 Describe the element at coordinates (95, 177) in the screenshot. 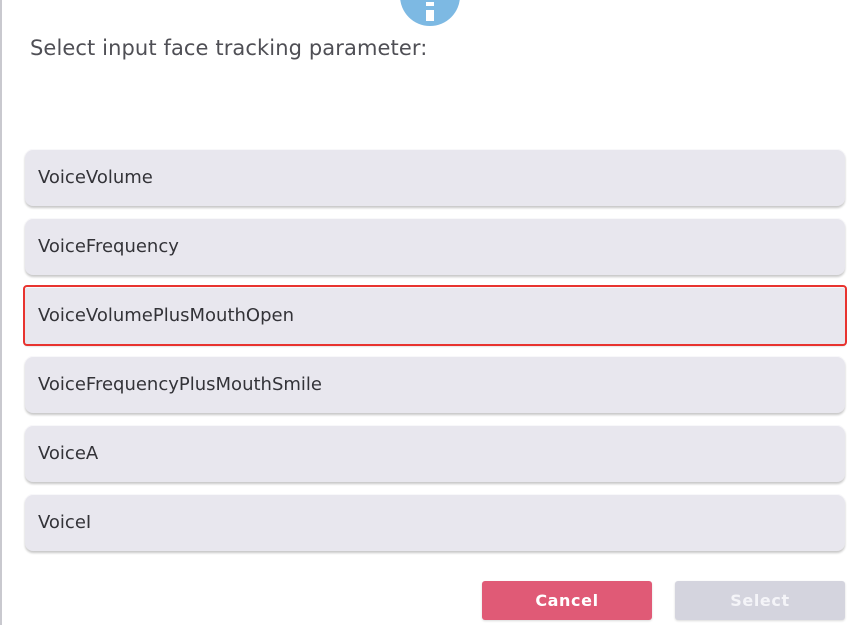

I see `option-label: VoiceVolume` at that location.